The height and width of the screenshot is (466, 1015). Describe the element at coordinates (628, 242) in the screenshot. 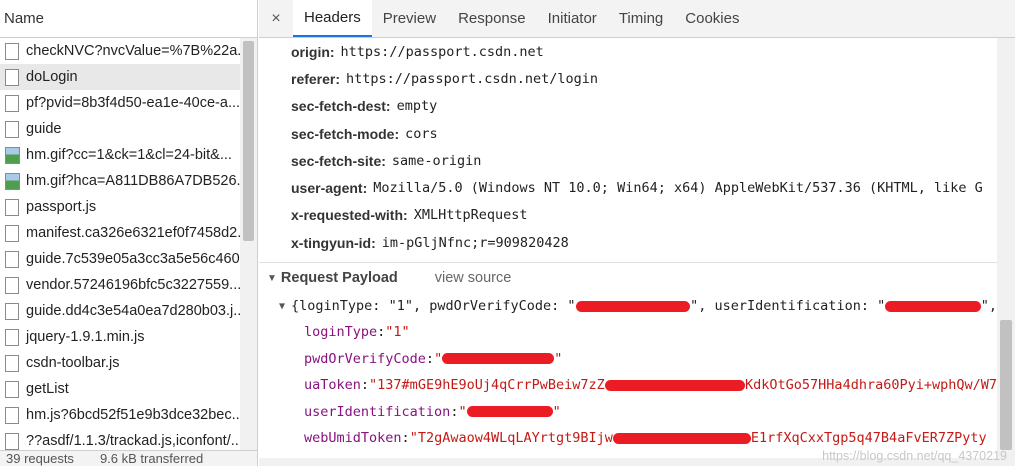

I see `header-row: x-tingyun-id: im-pGljNfnc;r=909820428` at that location.